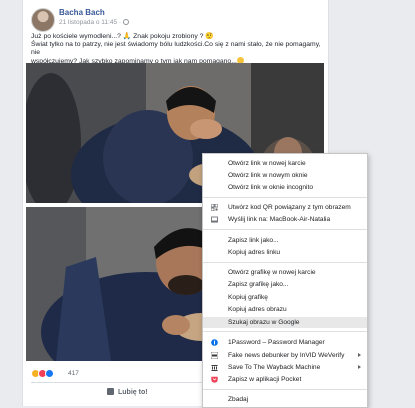 This screenshot has height=408, width=415. I want to click on menu-item-inspect: Zbadaj, so click(285, 399).